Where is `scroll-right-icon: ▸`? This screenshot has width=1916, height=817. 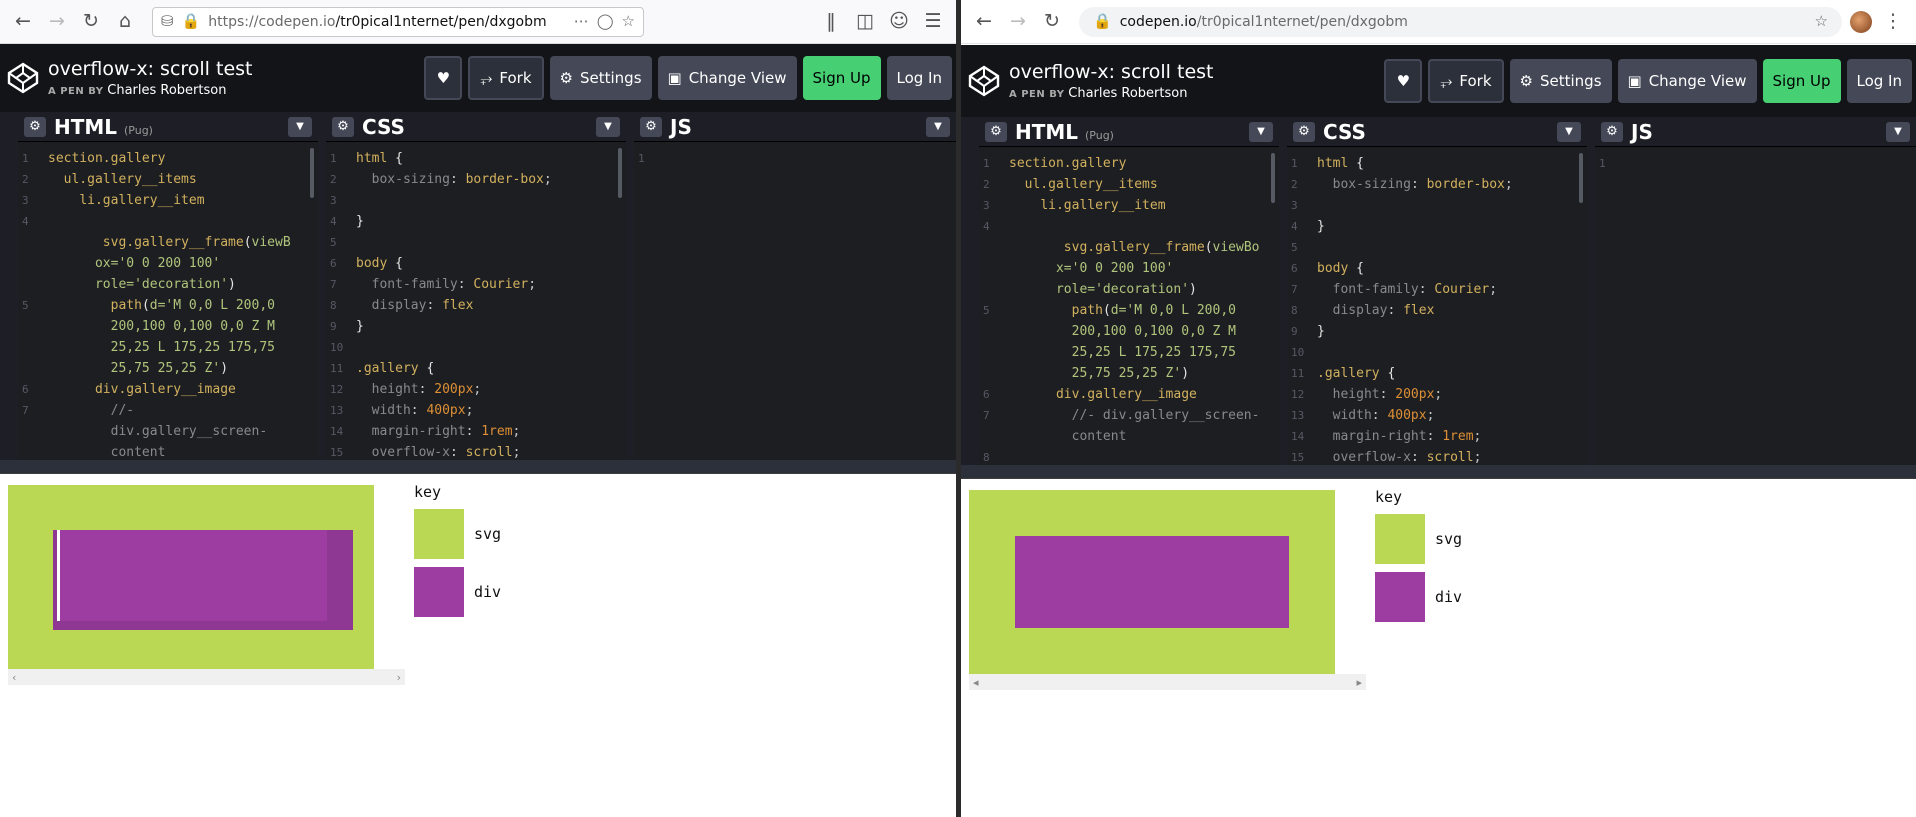
scroll-right-icon: ▸ is located at coordinates (1359, 682).